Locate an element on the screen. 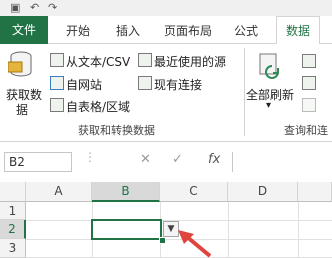 This screenshot has height=258, width=332. from-web-label: 自网站 is located at coordinates (84, 85).